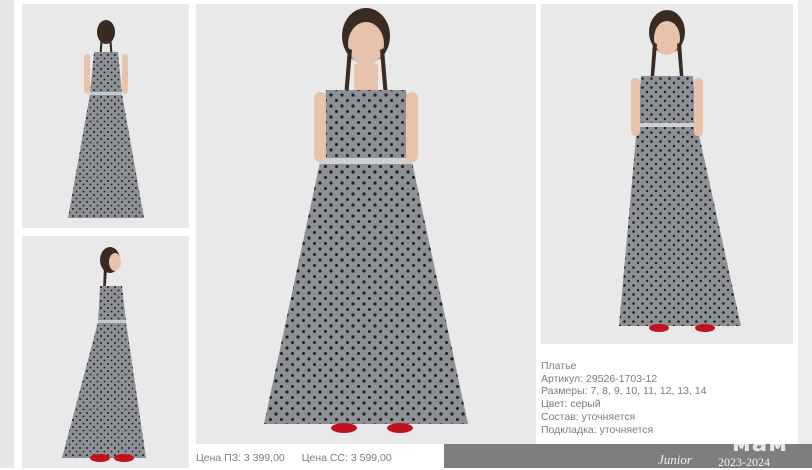  Describe the element at coordinates (7, 234) in the screenshot. I see `left-edge-strip` at that location.